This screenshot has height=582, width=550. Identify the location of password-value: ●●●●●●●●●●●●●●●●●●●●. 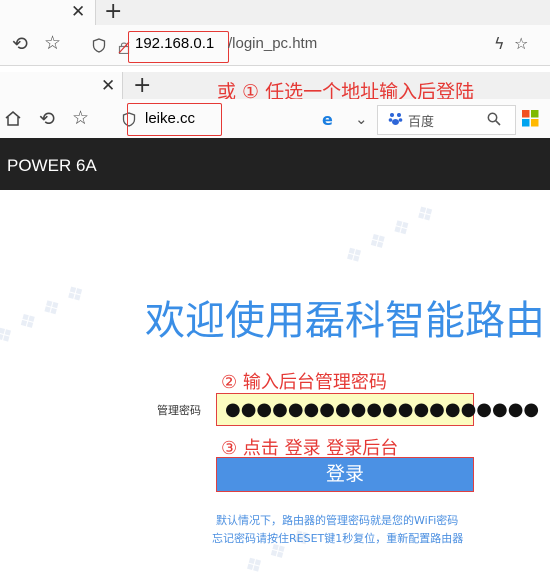
(382, 409).